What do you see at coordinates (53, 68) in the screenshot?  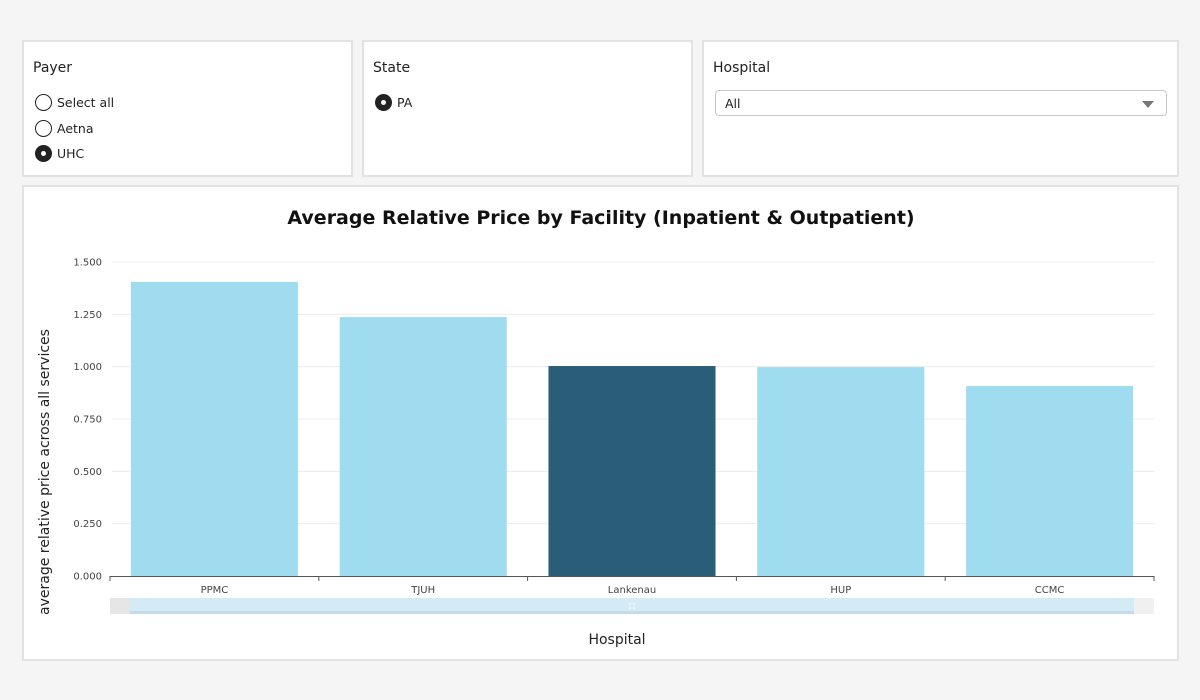 I see `payer-filter-title: Payer` at bounding box center [53, 68].